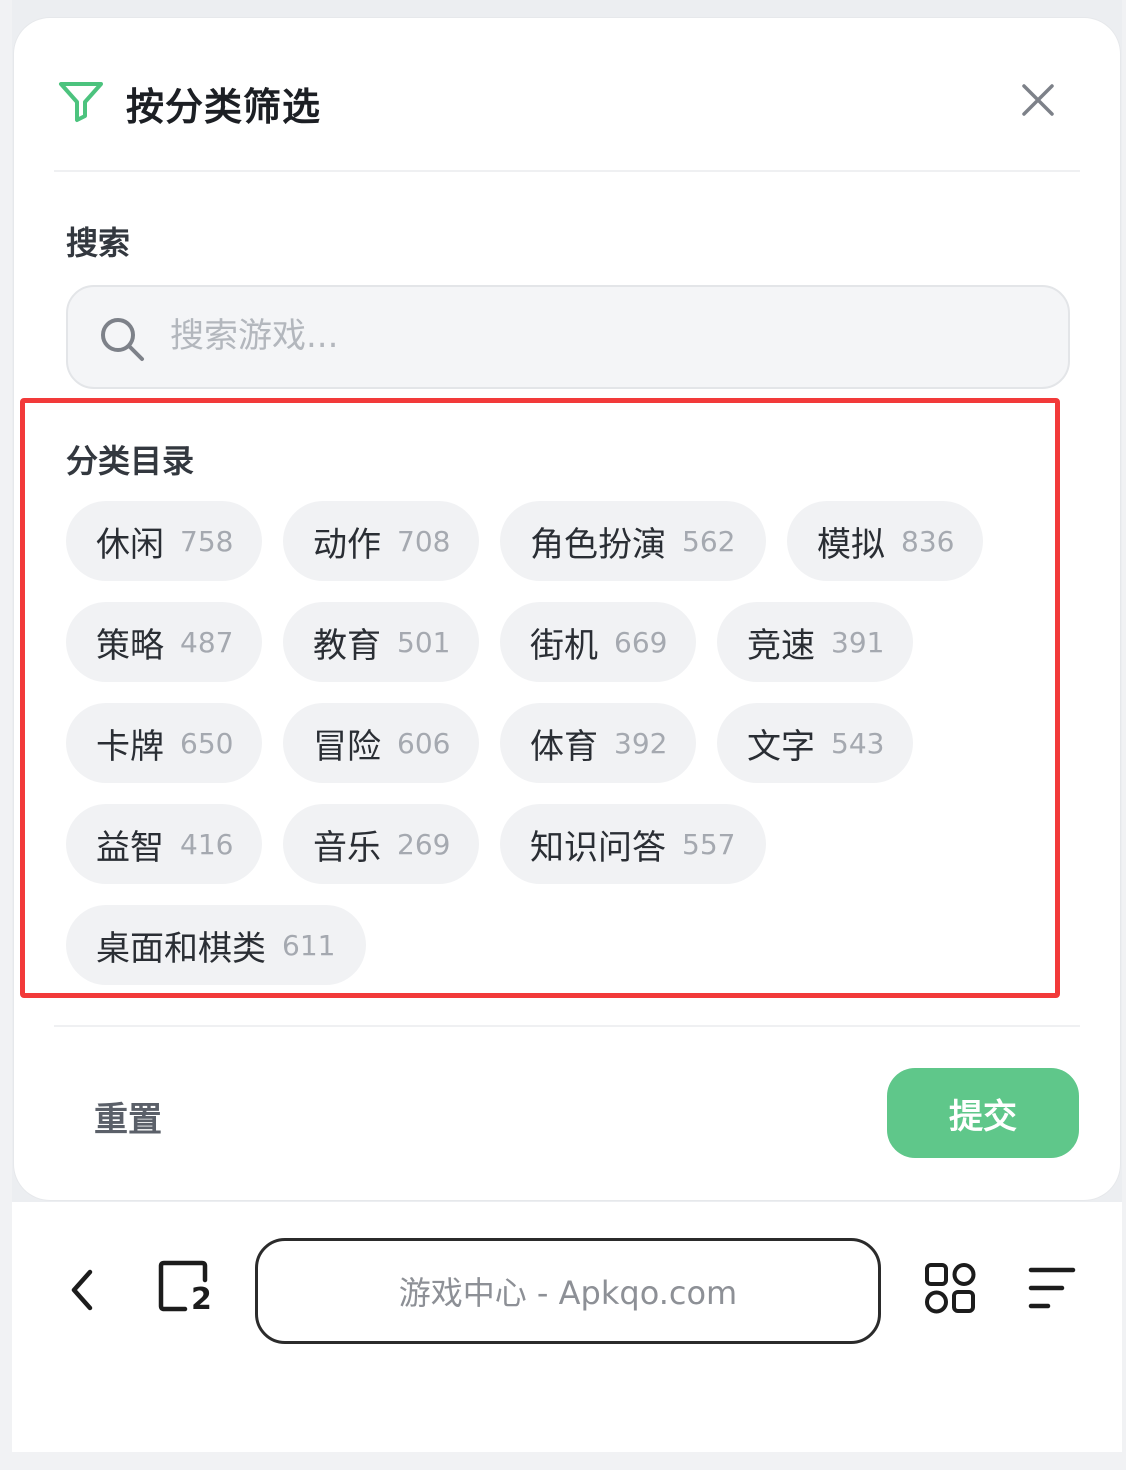 The height and width of the screenshot is (1470, 1126). What do you see at coordinates (567, 1026) in the screenshot?
I see `footer-divider` at bounding box center [567, 1026].